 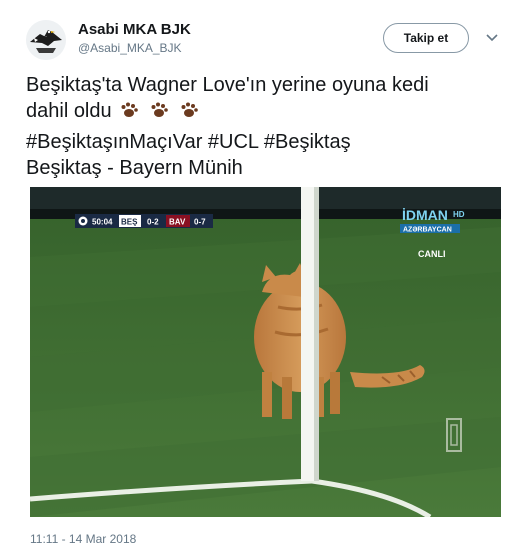 I want to click on user-avatar, so click(x=46, y=40).